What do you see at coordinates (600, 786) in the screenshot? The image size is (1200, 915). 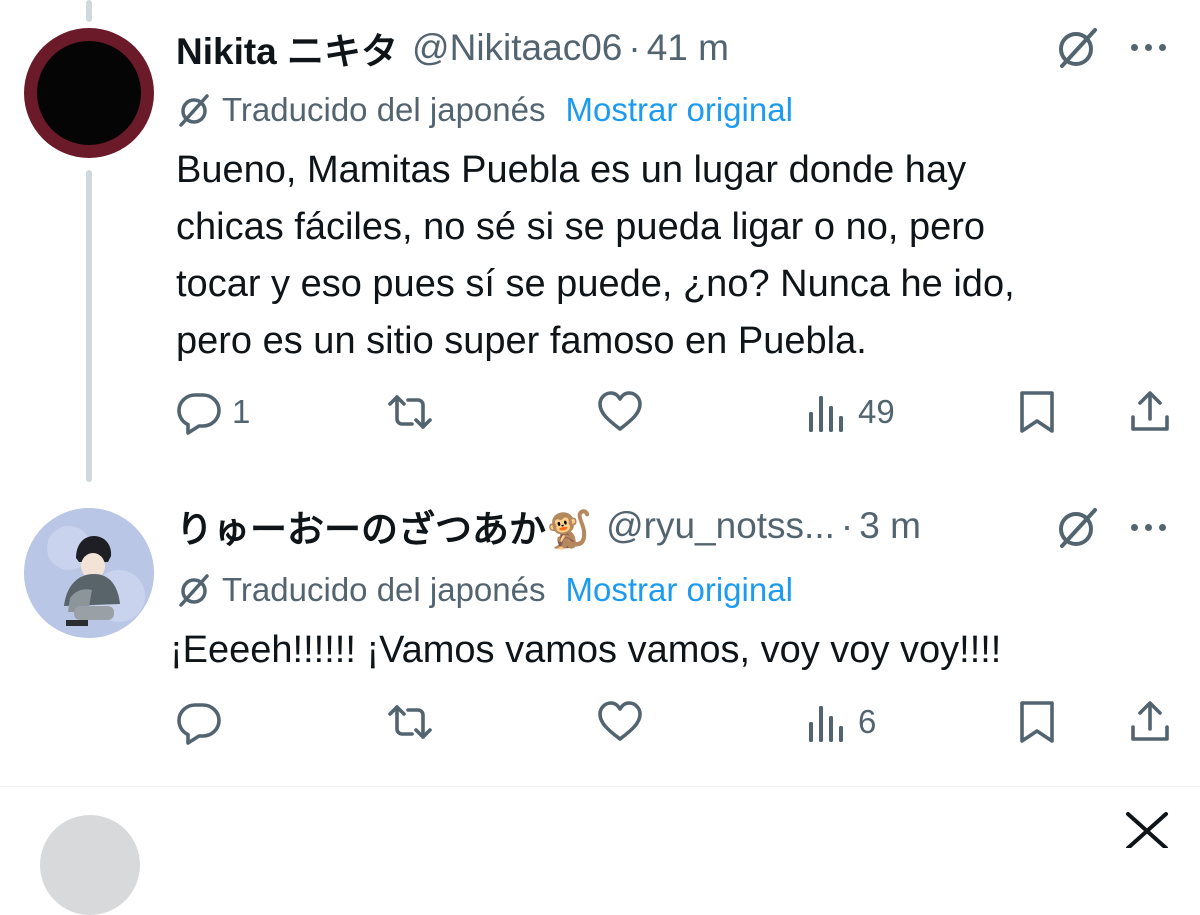 I see `divider` at bounding box center [600, 786].